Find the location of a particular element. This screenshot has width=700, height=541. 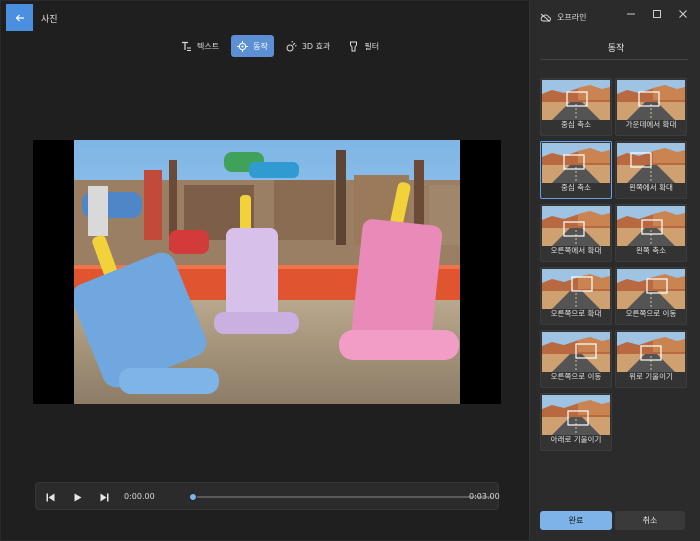

total-time: 0:03.00 is located at coordinates (484, 496).